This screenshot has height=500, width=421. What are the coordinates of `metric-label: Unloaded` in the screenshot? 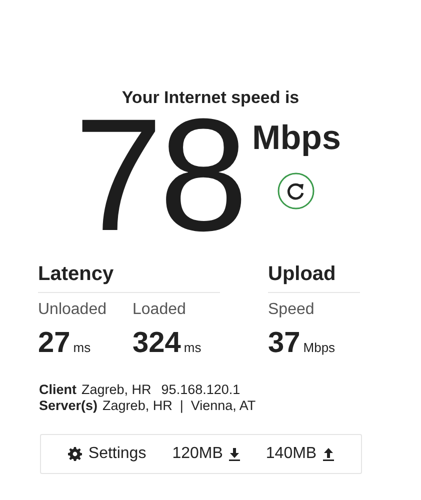 It's located at (72, 310).